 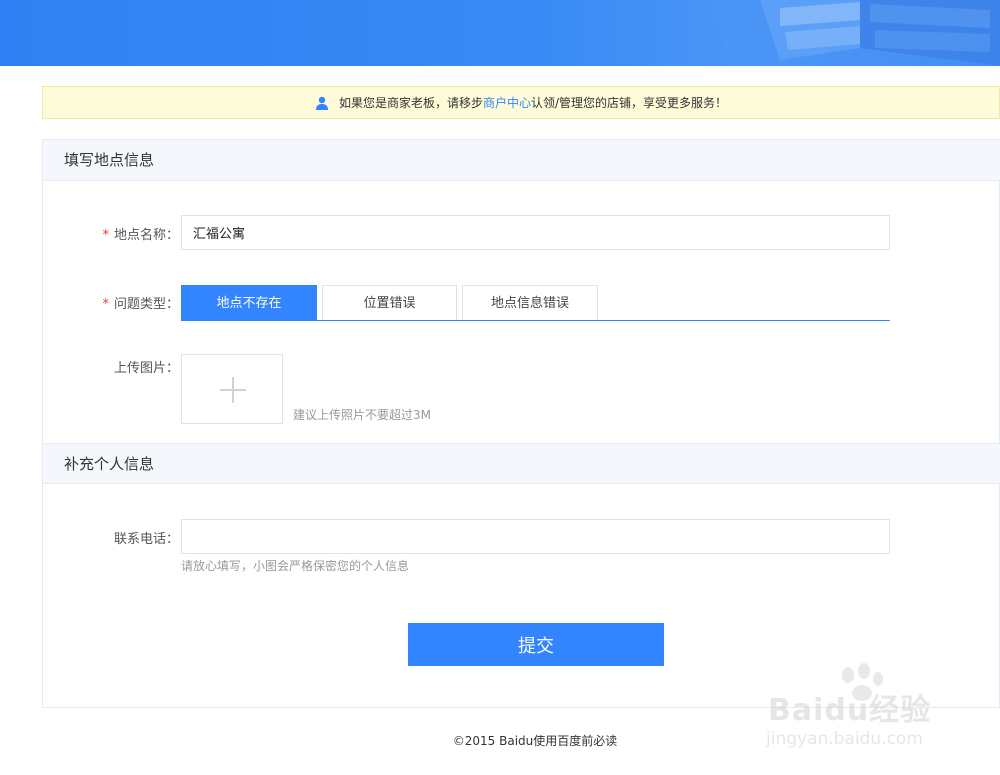 What do you see at coordinates (535, 536) in the screenshot?
I see `phone-input` at bounding box center [535, 536].